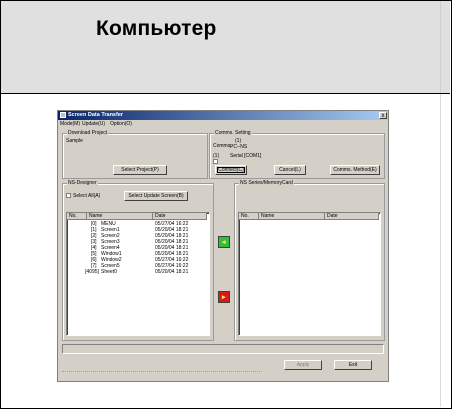 Image resolution: width=452 pixels, height=409 pixels. Describe the element at coordinates (74, 141) in the screenshot. I see `project-name: Sample` at that location.